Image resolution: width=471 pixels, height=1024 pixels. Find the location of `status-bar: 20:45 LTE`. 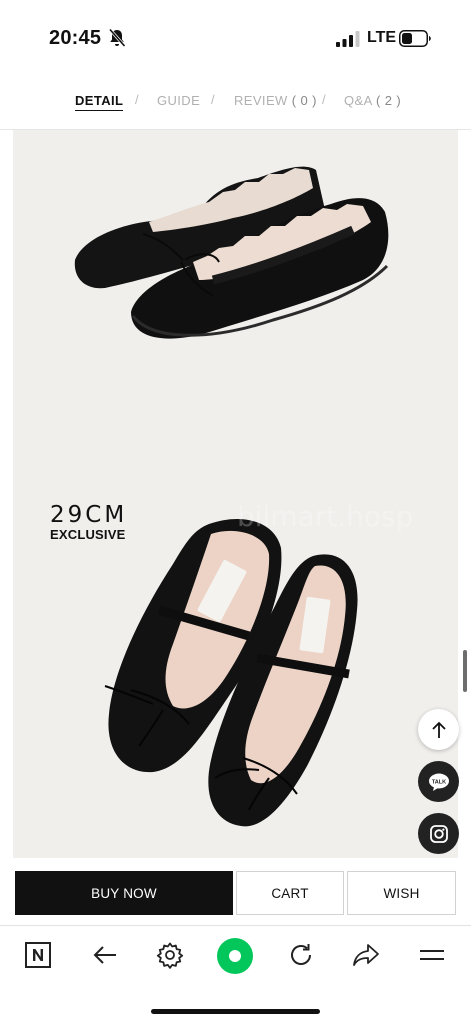

status-bar: 20:45 LTE is located at coordinates (235, 38).